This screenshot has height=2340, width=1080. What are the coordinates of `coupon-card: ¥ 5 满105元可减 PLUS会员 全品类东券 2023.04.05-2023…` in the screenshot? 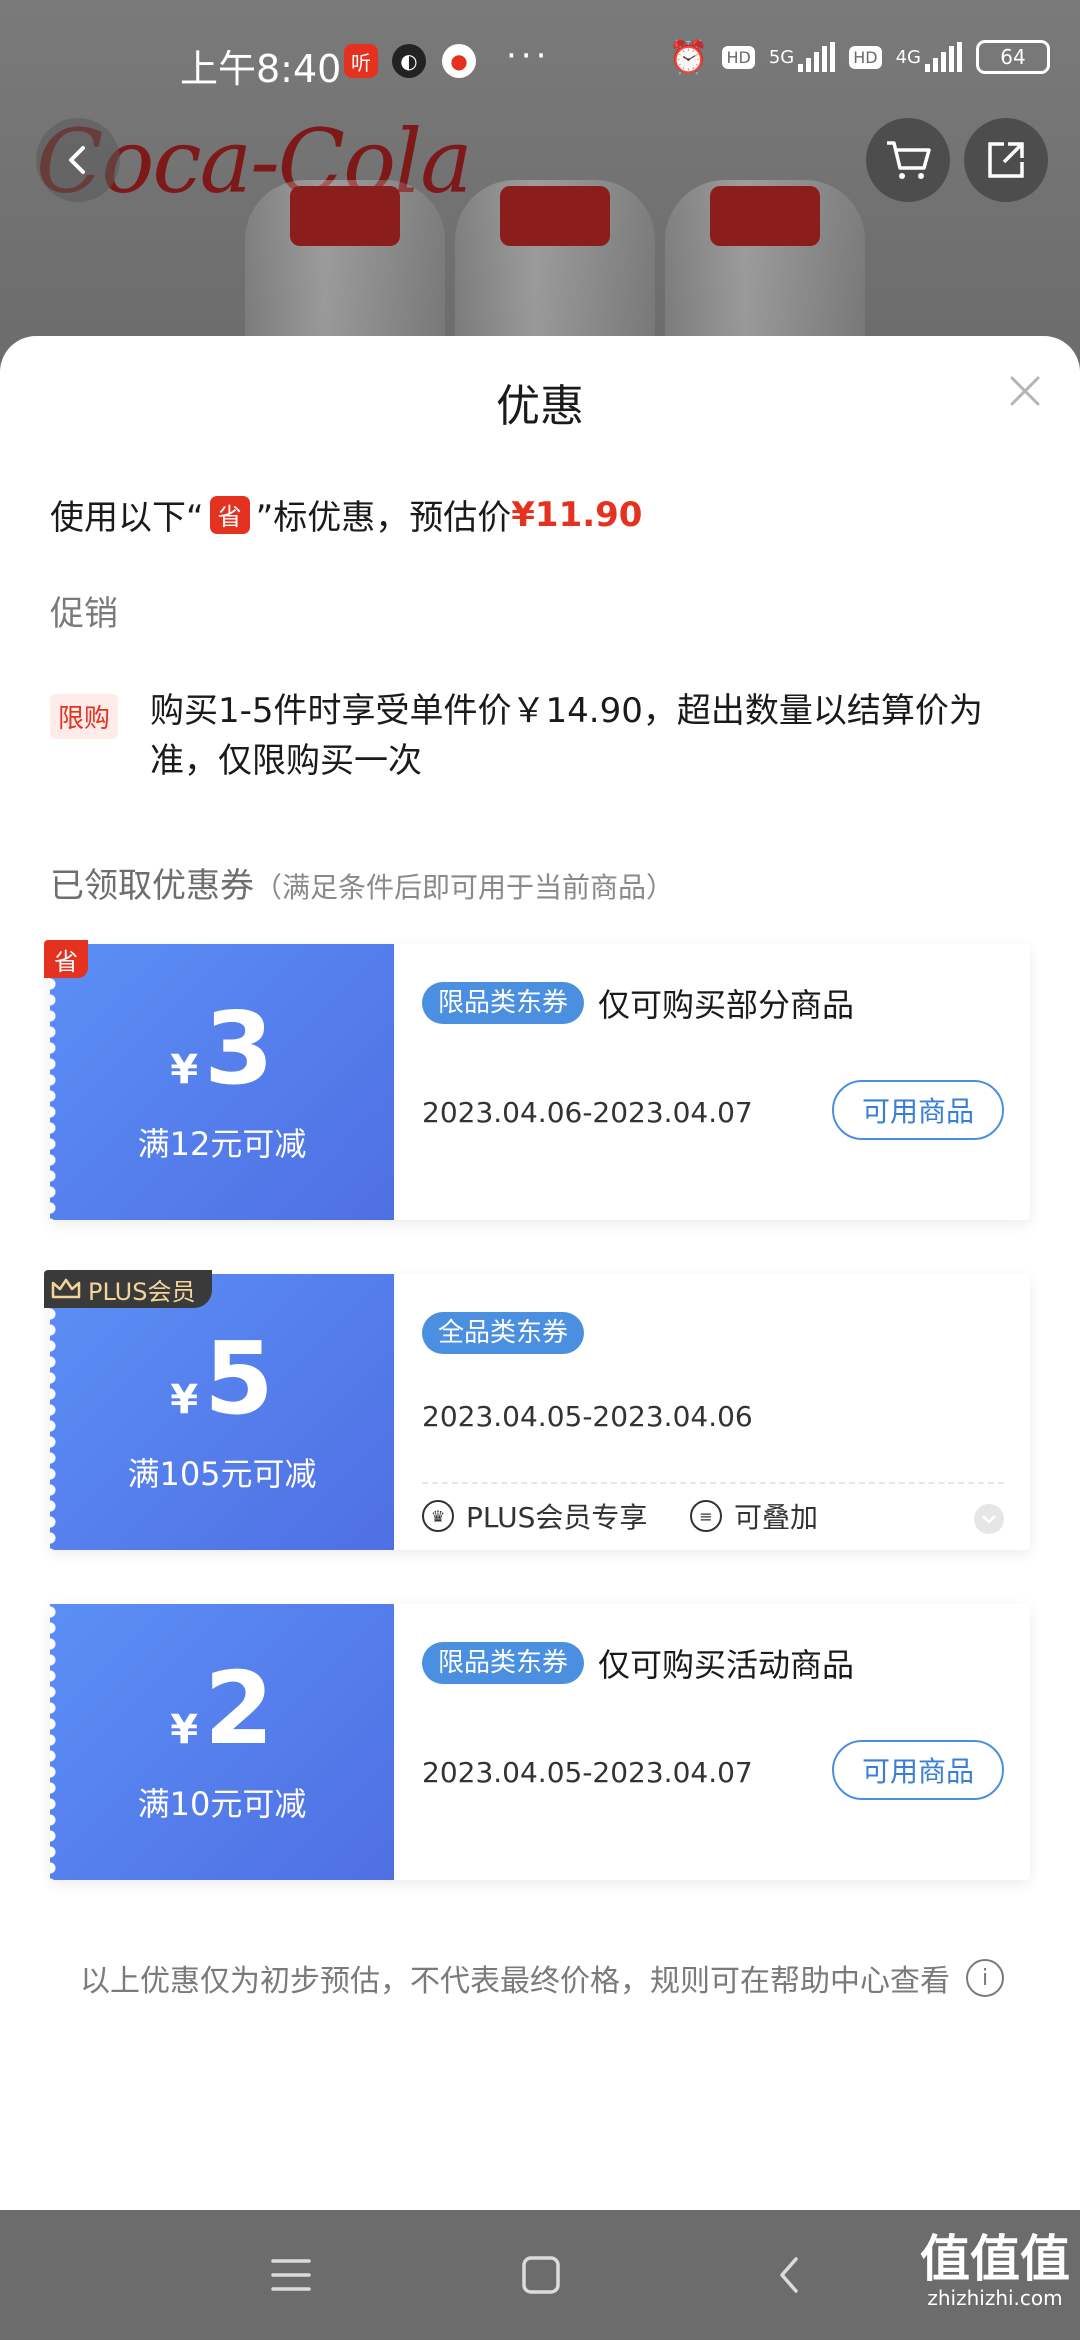 It's located at (537, 1410).